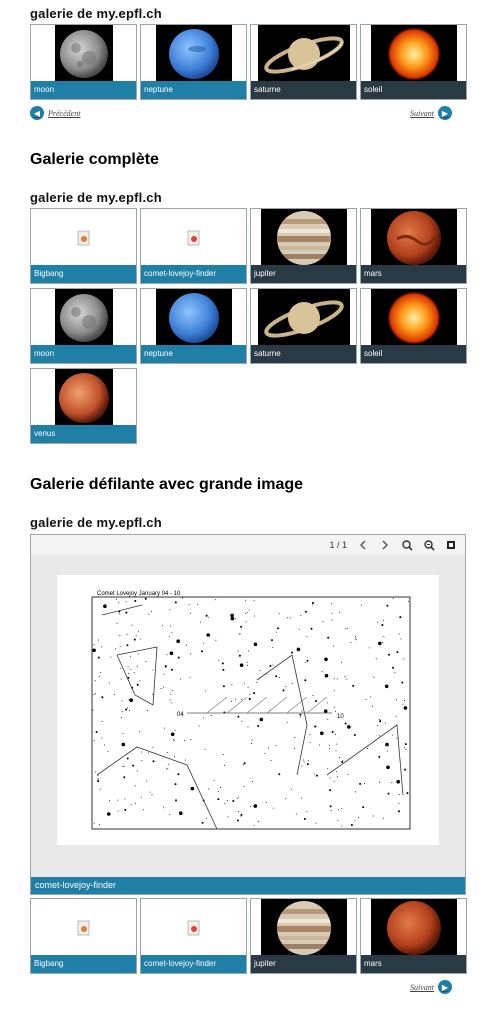  Describe the element at coordinates (83, 238) in the screenshot. I see `file-icon` at that location.